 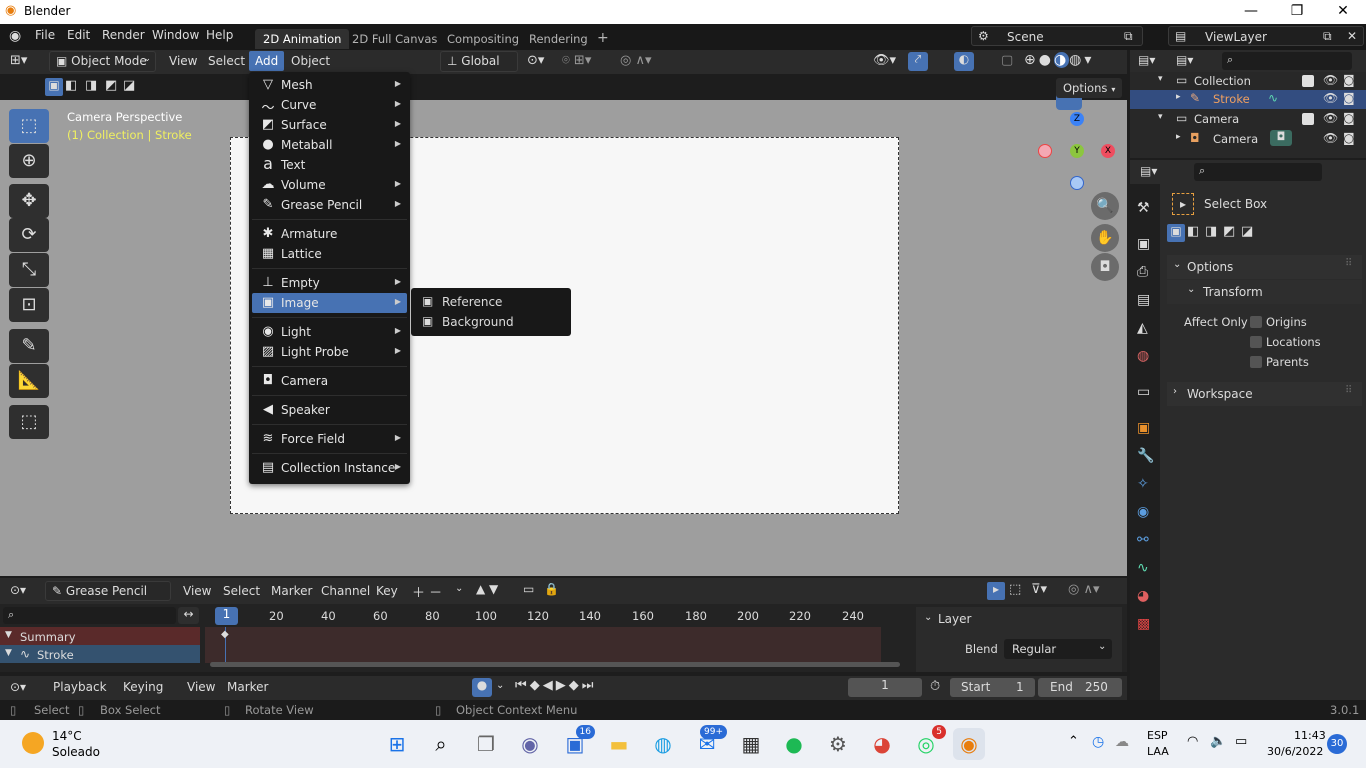 I want to click on add-camera-item: ◘ Camera, so click(x=329, y=381).